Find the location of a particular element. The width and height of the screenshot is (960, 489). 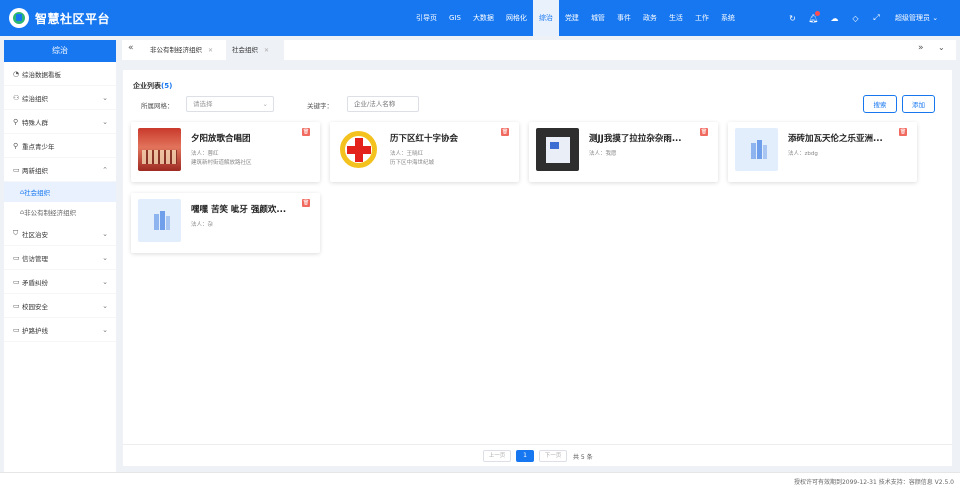

palette-icon: ☁ is located at coordinates (834, 18).